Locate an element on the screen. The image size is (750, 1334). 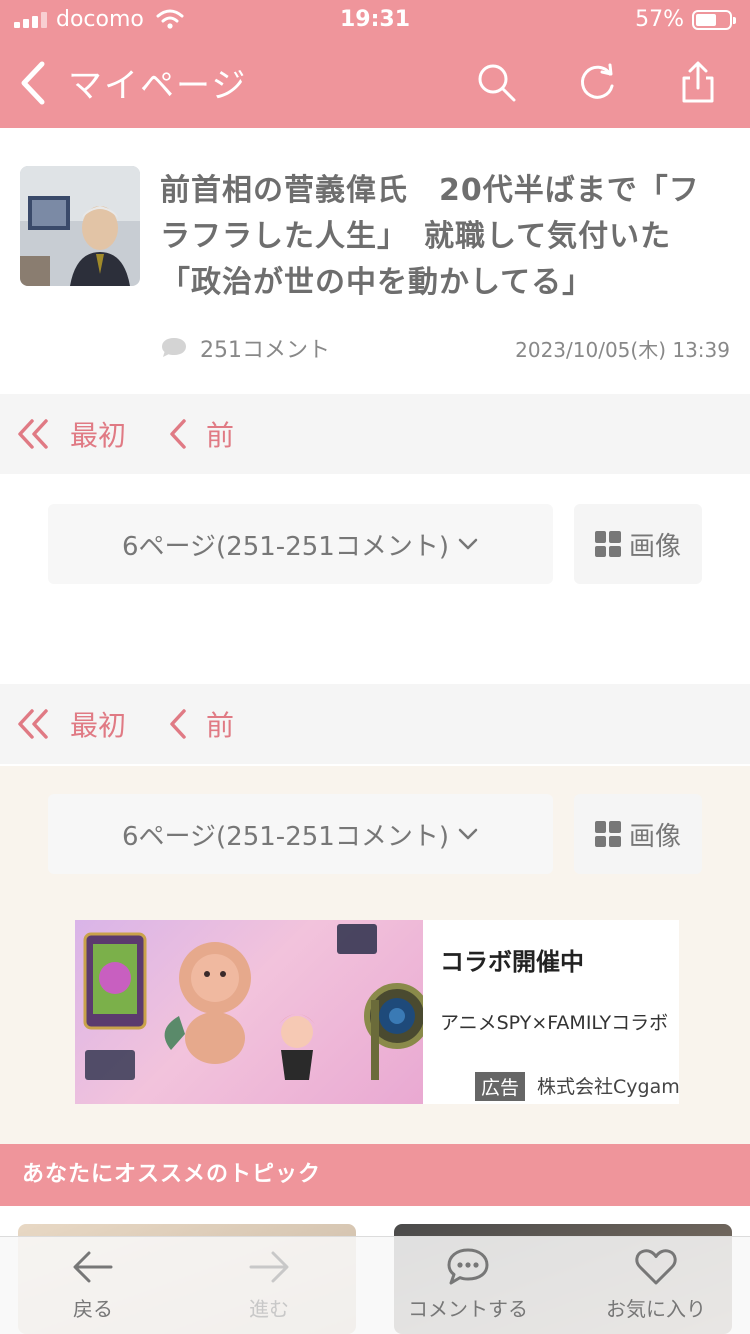
pager-top: 最初 前 is located at coordinates (375, 434).